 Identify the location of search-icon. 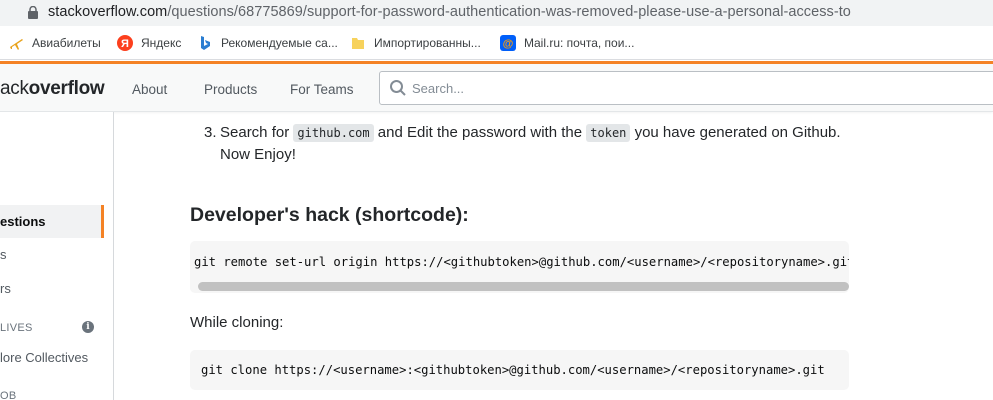
(398, 88).